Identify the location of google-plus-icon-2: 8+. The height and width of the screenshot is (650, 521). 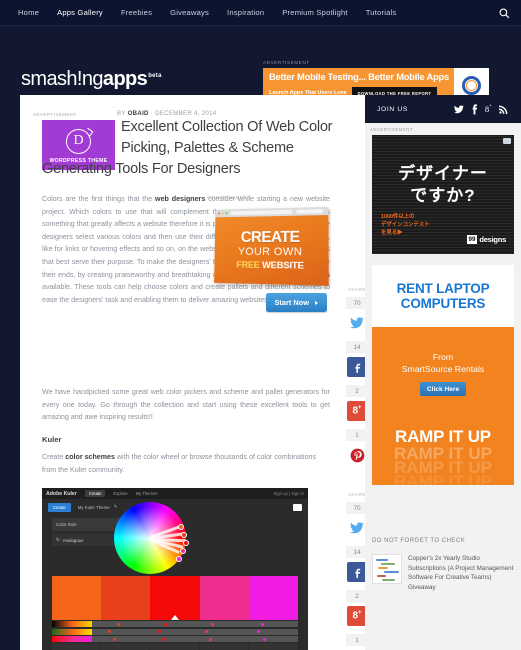
(357, 616).